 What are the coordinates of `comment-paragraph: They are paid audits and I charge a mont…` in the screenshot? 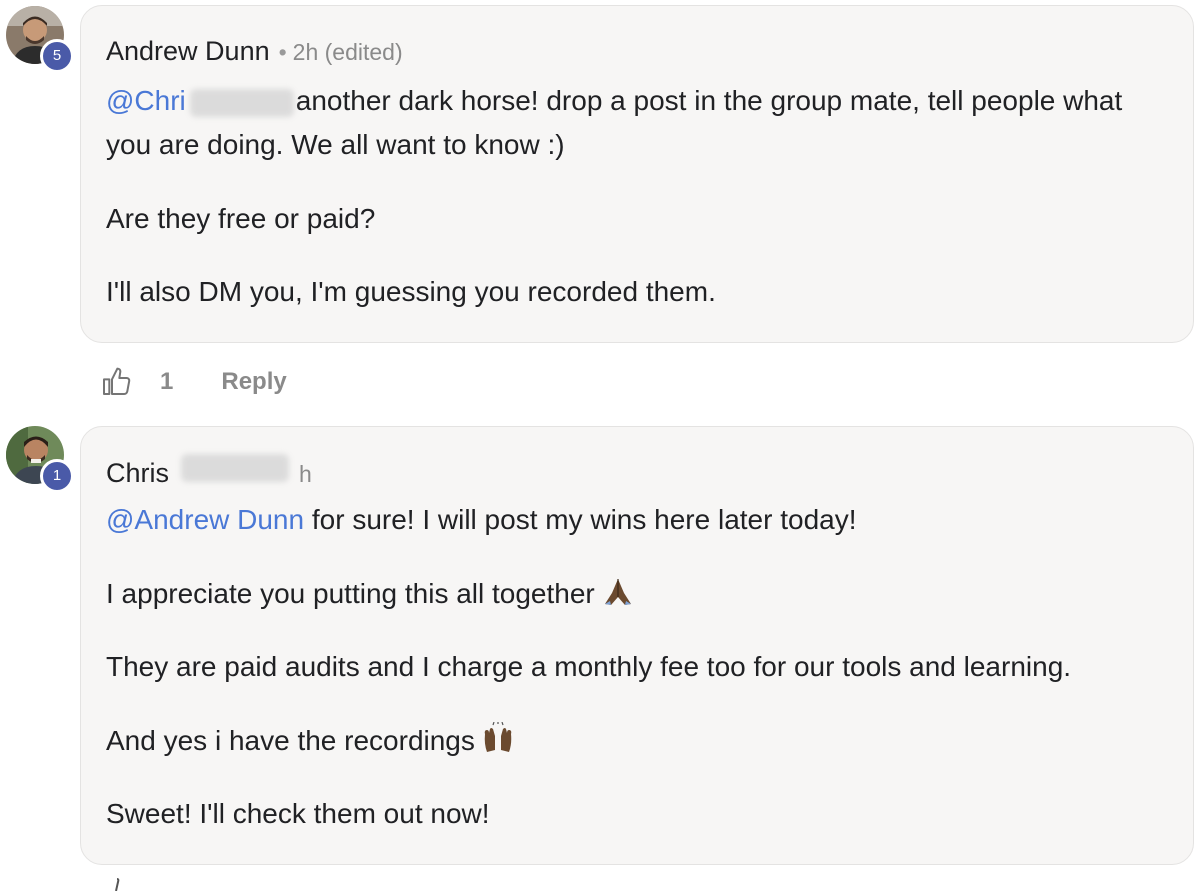 It's located at (589, 666).